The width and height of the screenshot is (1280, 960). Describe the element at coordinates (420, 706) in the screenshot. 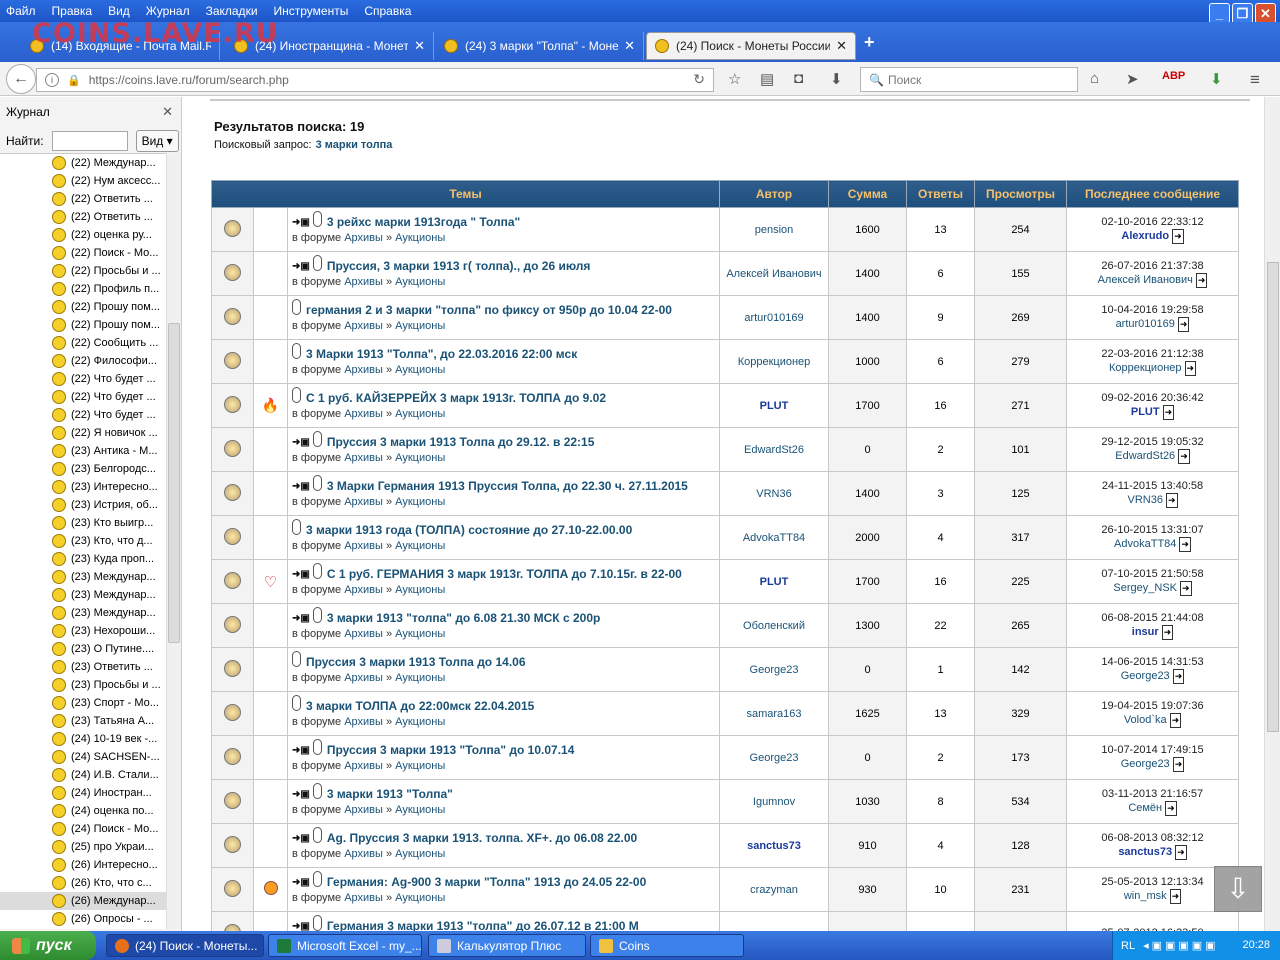

I see `topic-title-link: 3 марки ТОЛПА до 22:00мск 22.04.2015` at that location.